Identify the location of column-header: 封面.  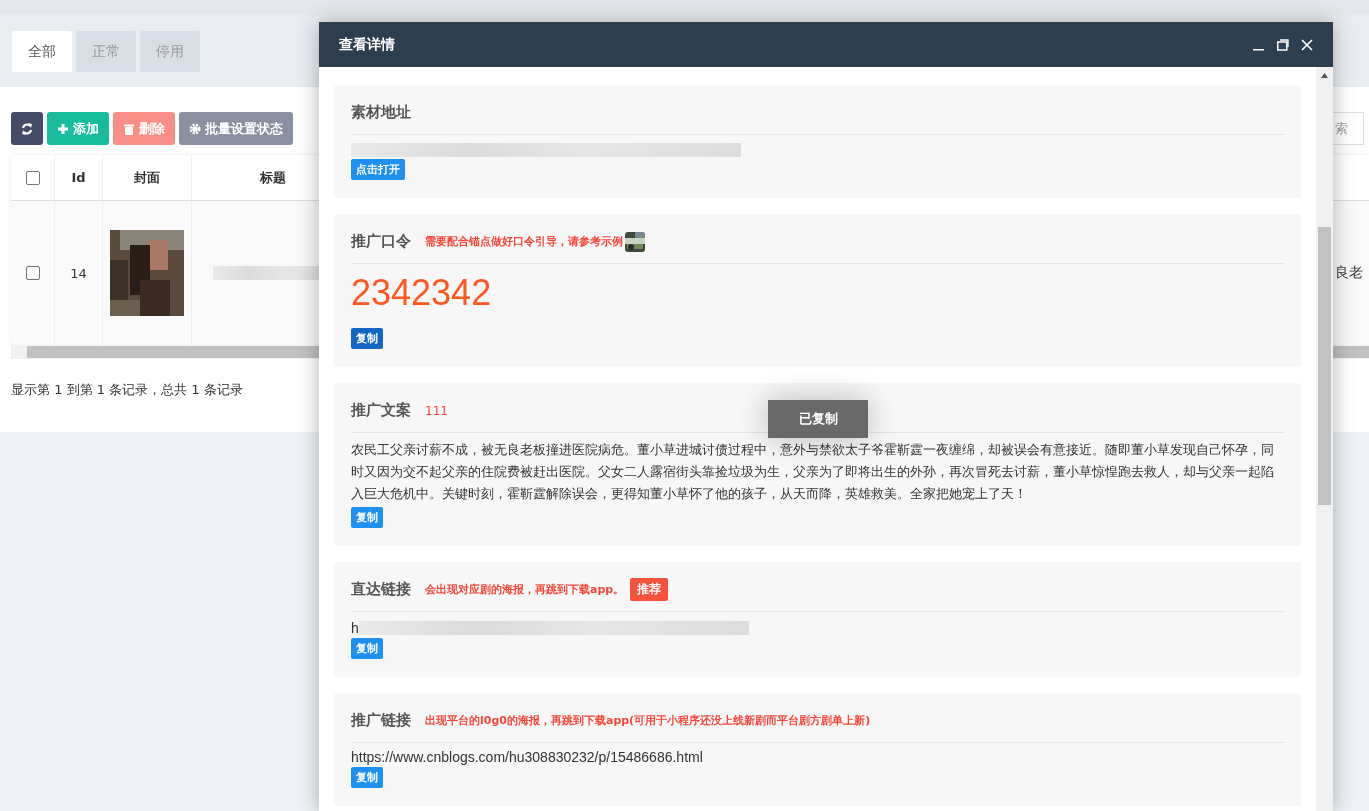
(147, 177).